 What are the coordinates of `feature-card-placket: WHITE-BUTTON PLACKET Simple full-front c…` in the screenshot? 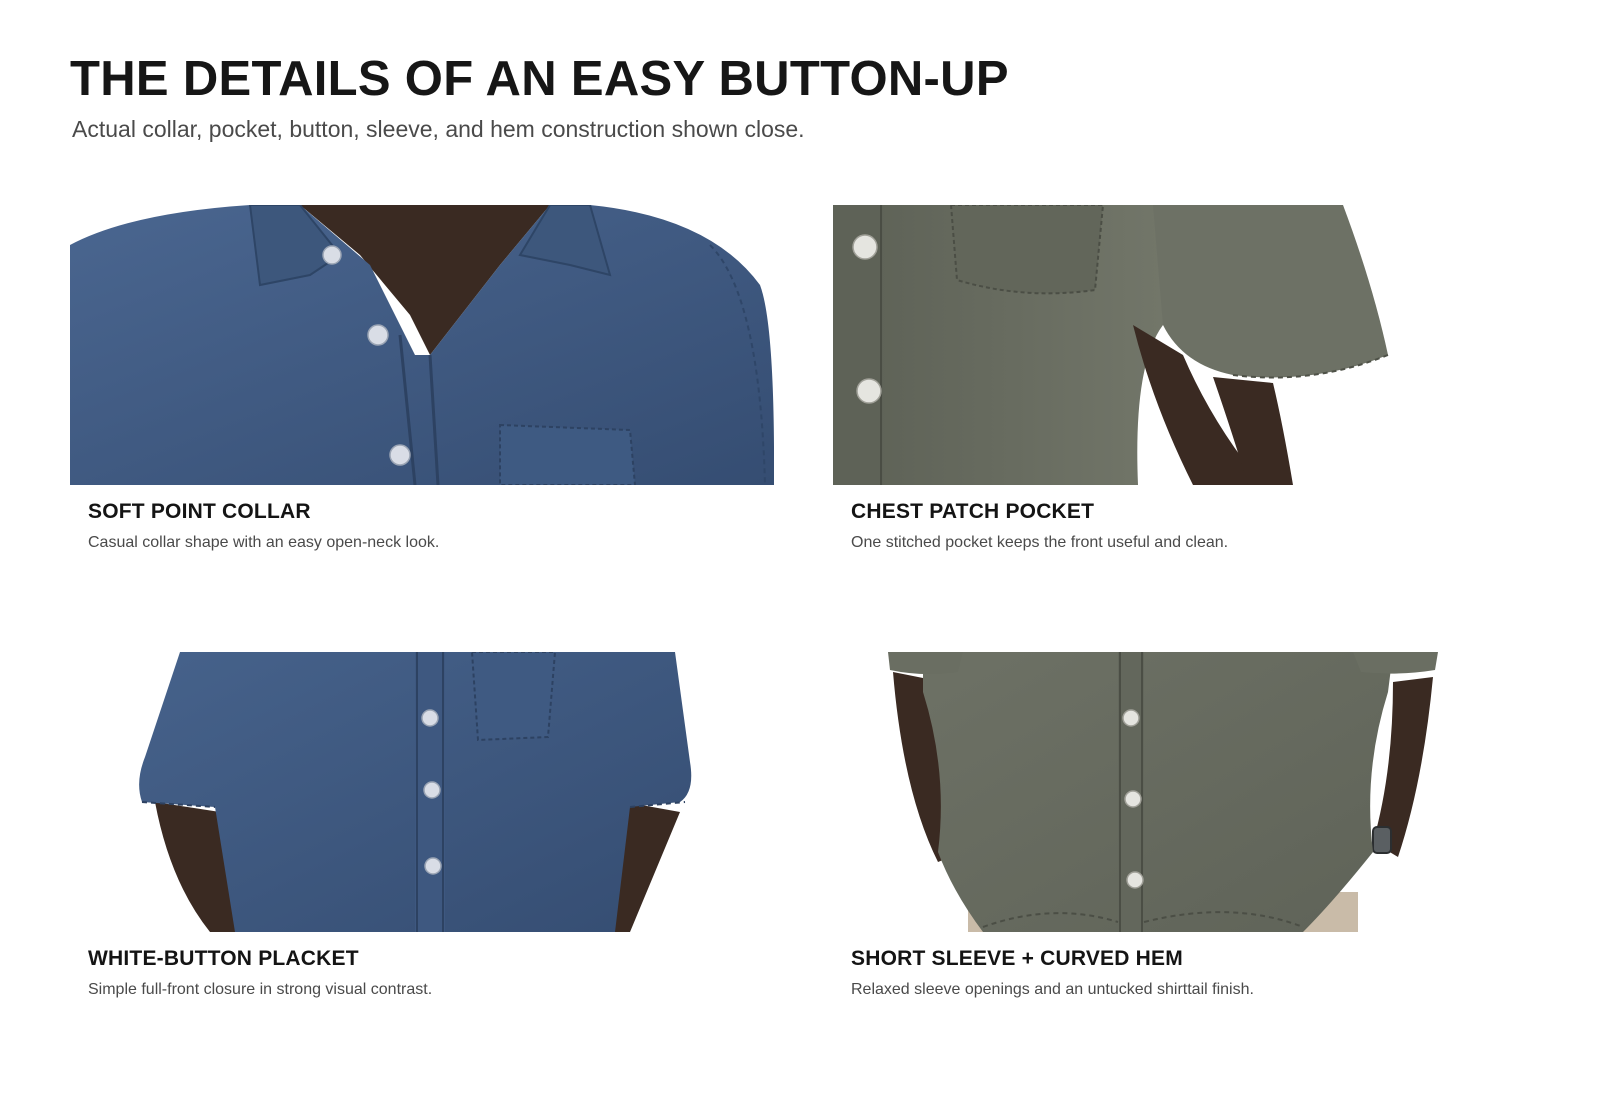 It's located at (422, 826).